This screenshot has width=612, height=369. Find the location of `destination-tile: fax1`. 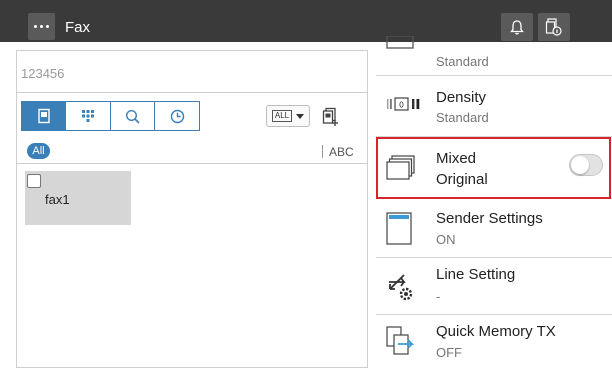

destination-tile: fax1 is located at coordinates (78, 198).